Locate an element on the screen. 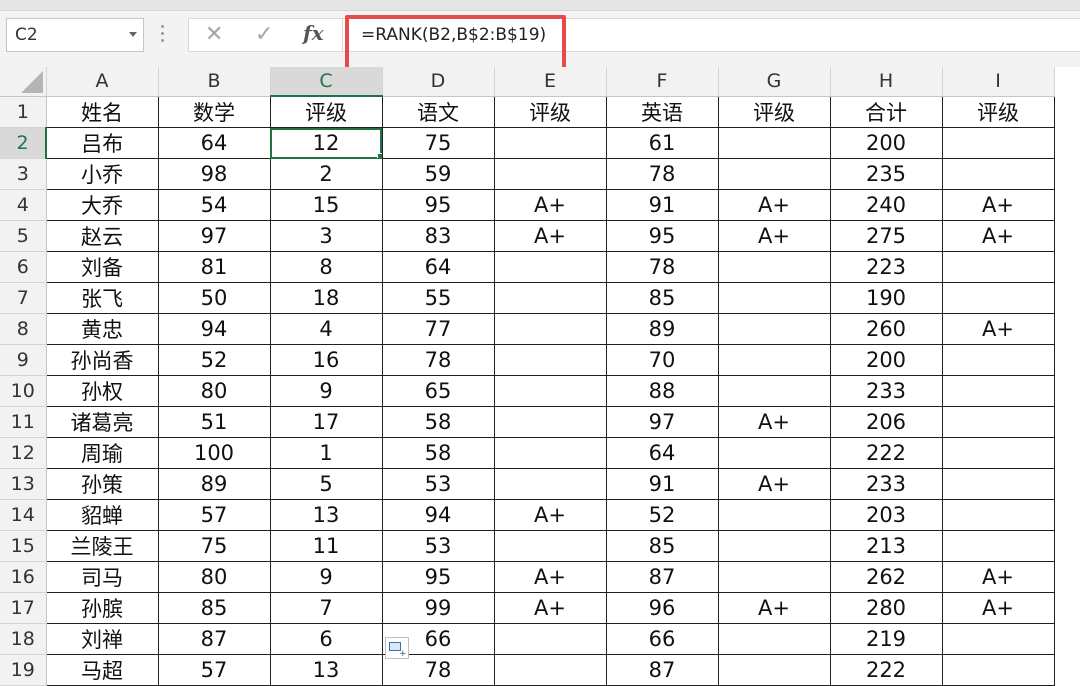 This screenshot has width=1080, height=686. cell-a2: 吕布 is located at coordinates (102, 143).